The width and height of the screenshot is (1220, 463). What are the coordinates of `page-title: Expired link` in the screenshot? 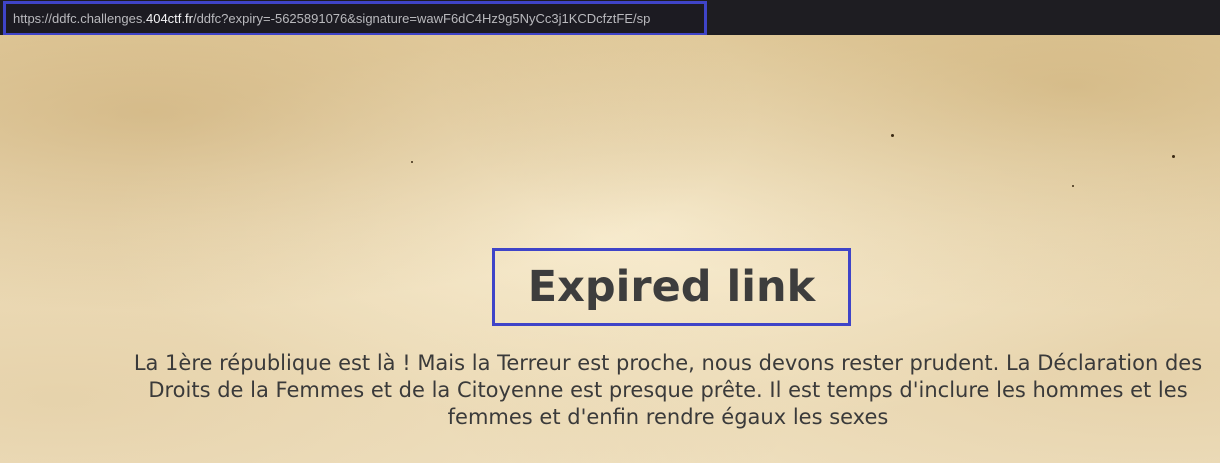 It's located at (671, 287).